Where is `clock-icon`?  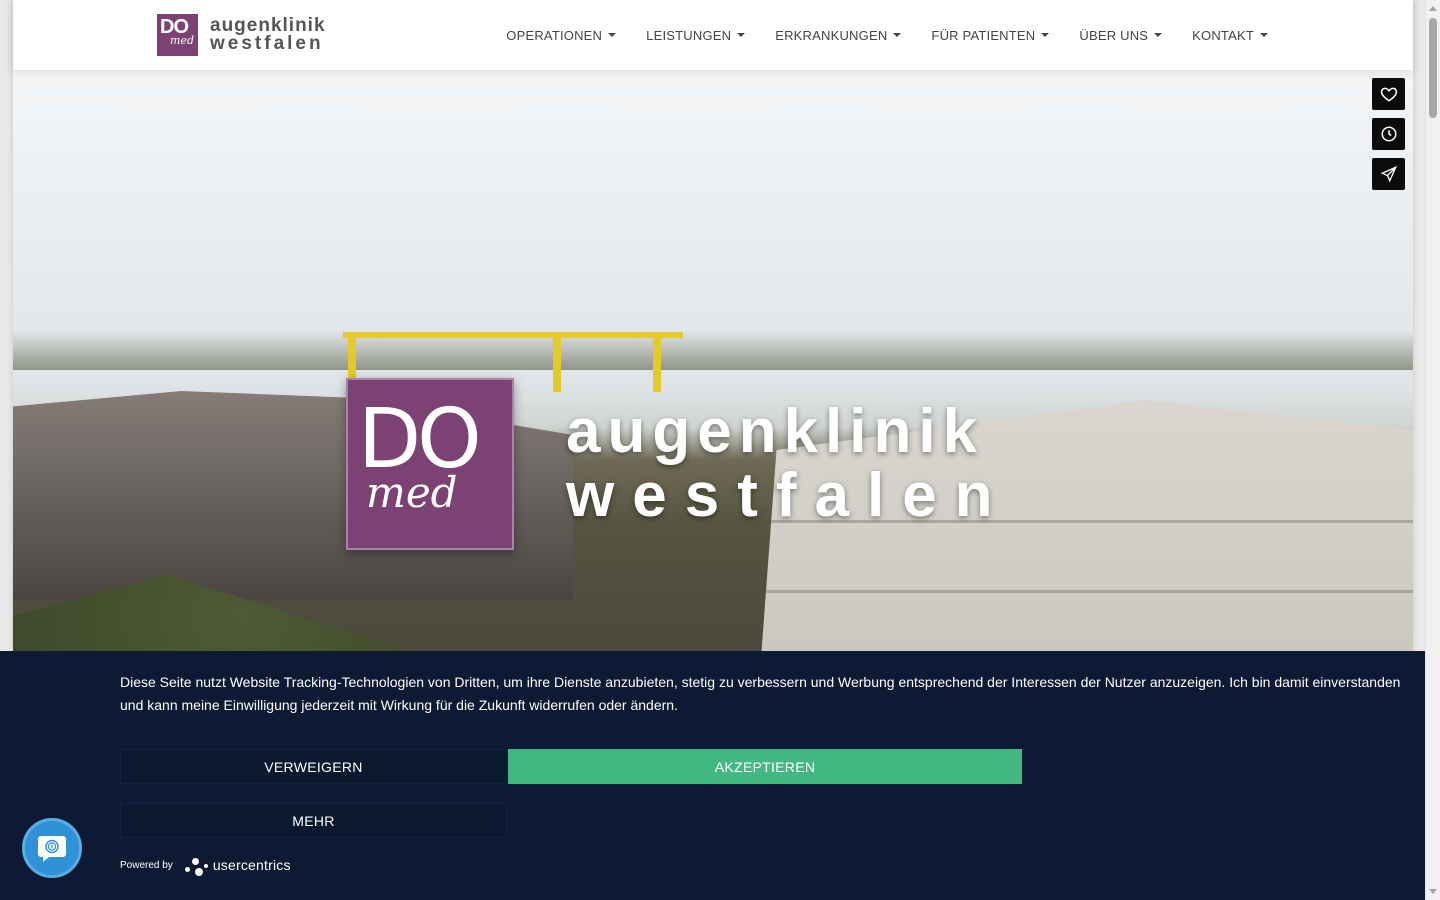
clock-icon is located at coordinates (1388, 134).